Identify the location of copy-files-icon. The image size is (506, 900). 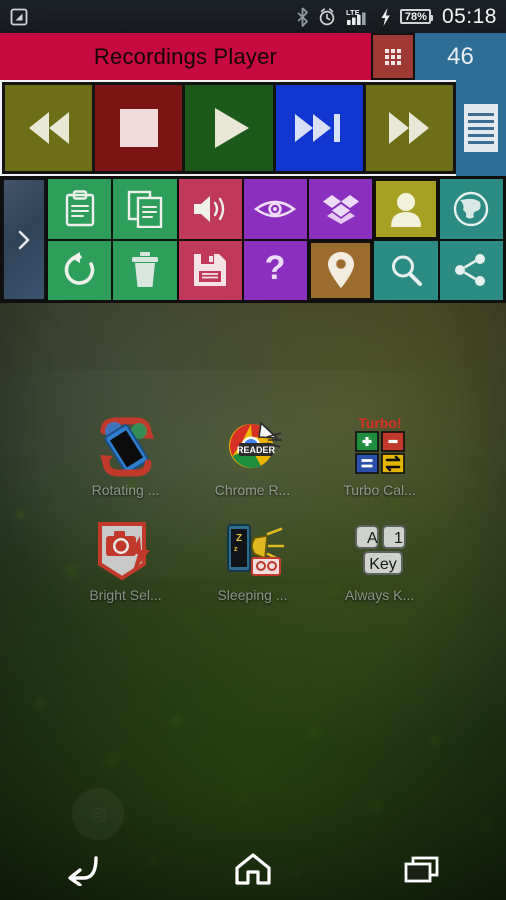
(145, 209).